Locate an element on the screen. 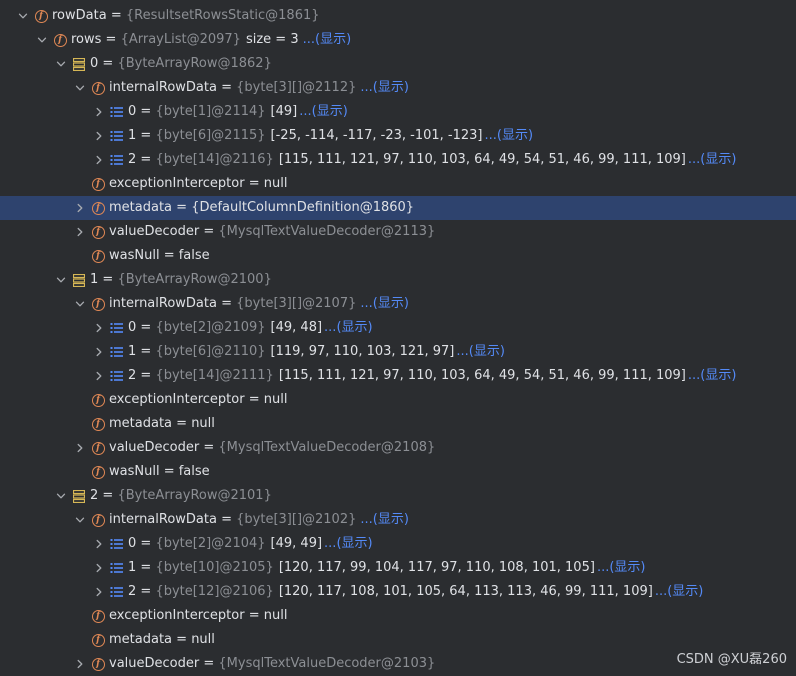 Image resolution: width=796 pixels, height=676 pixels. tree-row: f rows = {ArrayList@2097} size = 3 ...(显示) is located at coordinates (398, 40).